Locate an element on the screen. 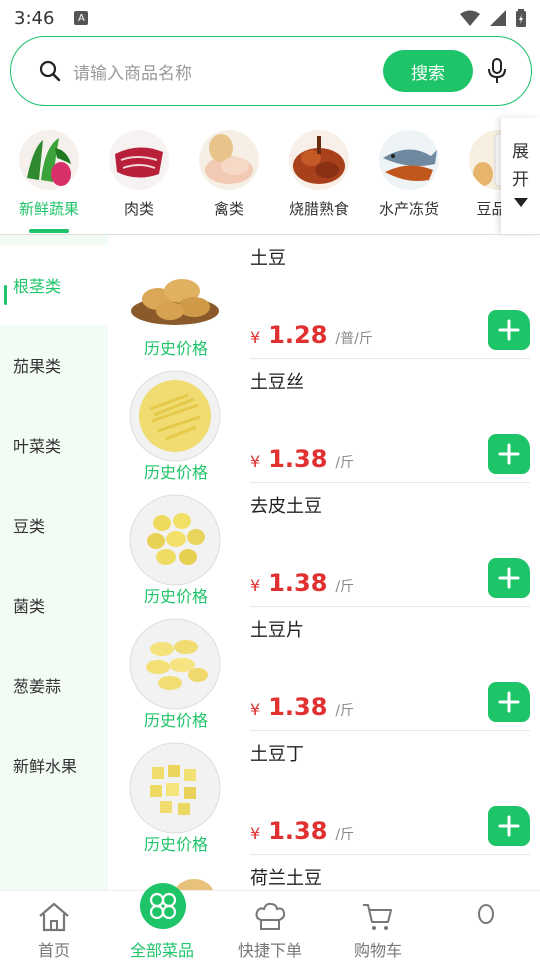 The height and width of the screenshot is (960, 540). sidebar-item-onion-ginger-garlic: 葱姜蒜 is located at coordinates (54, 685).